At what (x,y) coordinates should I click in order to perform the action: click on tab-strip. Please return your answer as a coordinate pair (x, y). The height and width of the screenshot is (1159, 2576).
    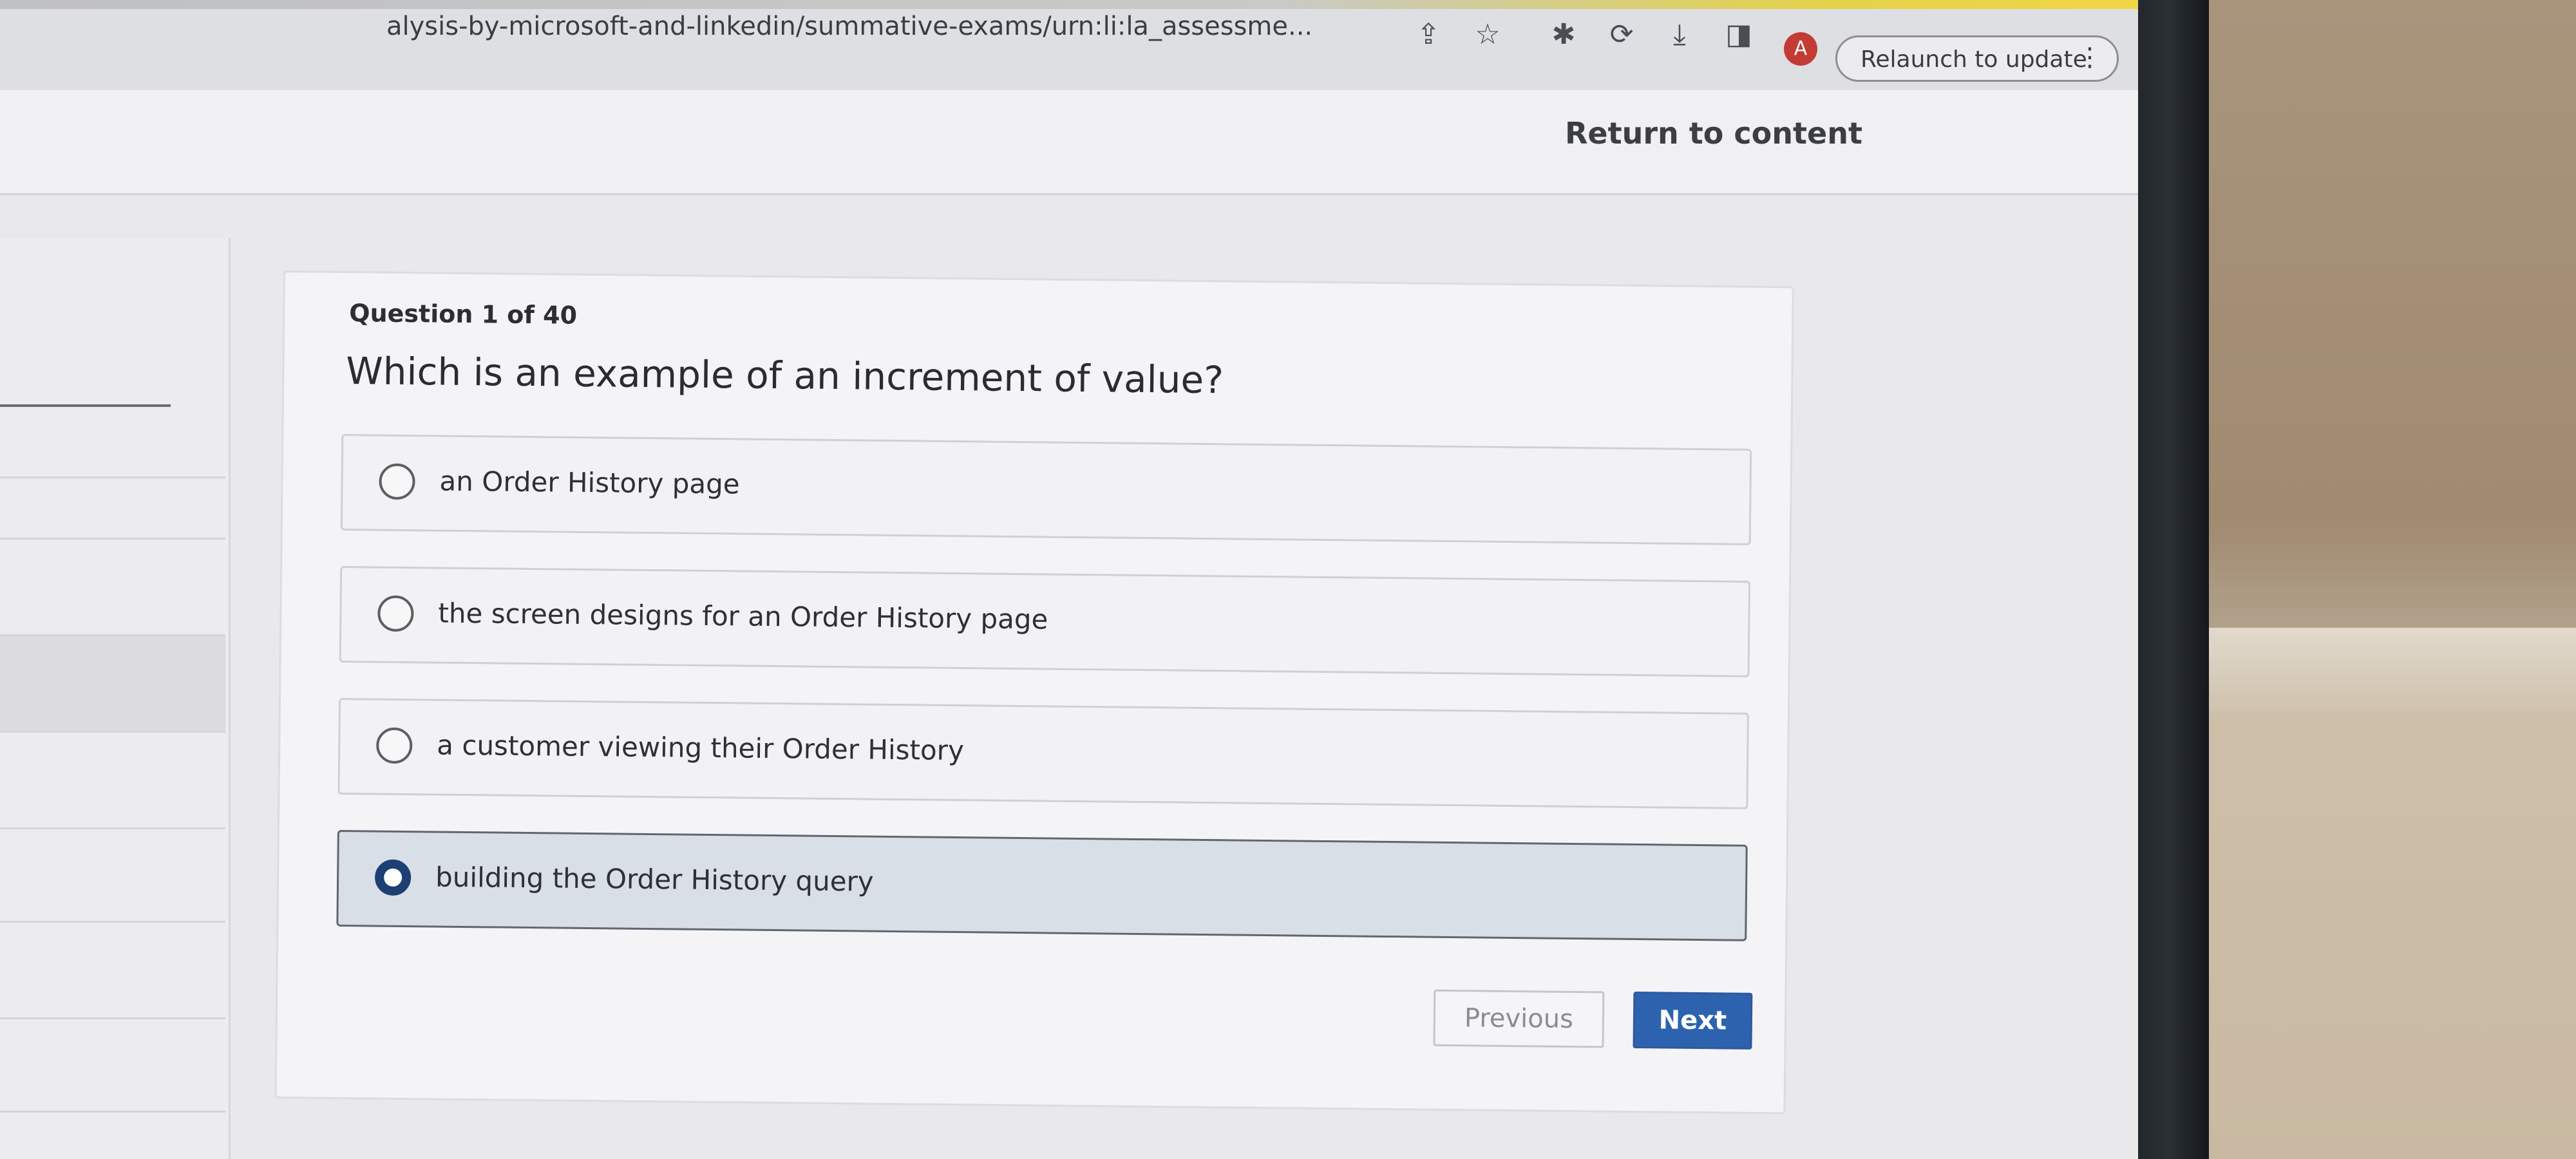
    Looking at the image, I should click on (1069, 4).